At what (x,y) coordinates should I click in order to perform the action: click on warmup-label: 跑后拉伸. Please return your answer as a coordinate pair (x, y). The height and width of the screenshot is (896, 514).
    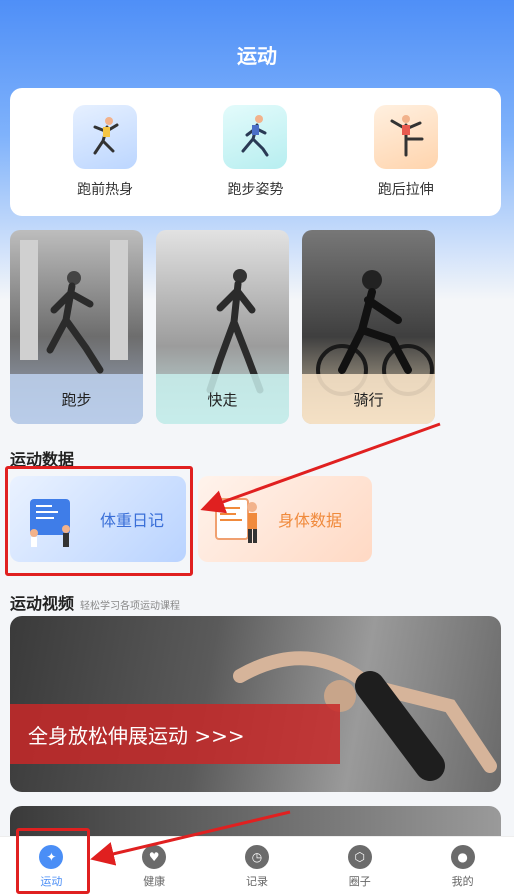
    Looking at the image, I should click on (405, 190).